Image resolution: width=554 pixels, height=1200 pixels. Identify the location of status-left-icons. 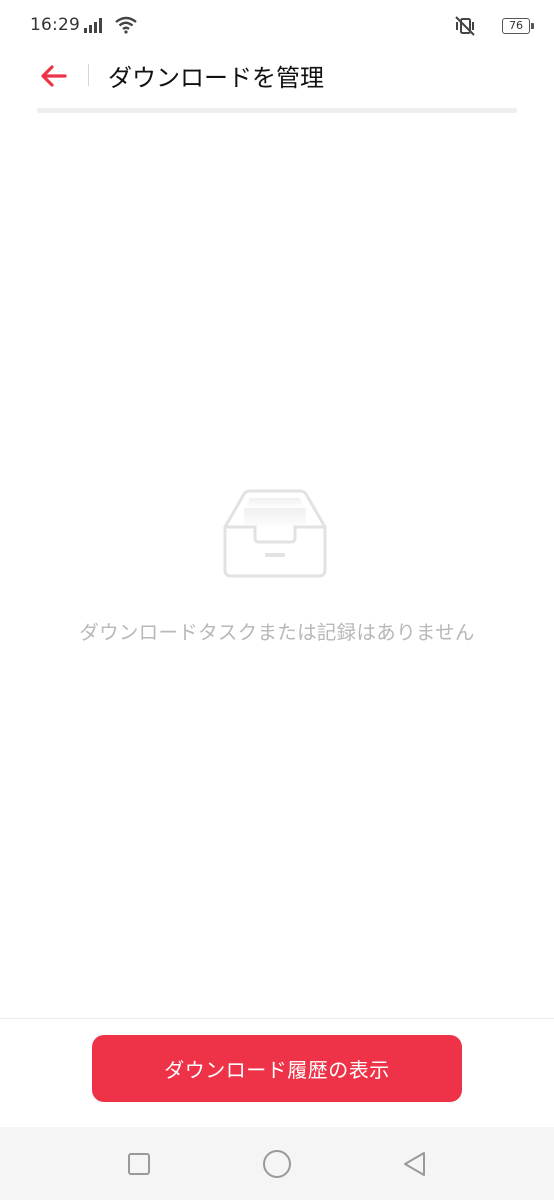
(110, 25).